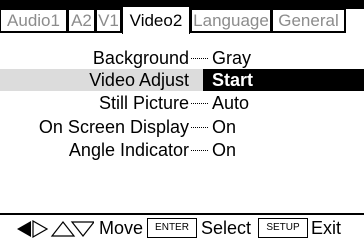  Describe the element at coordinates (113, 127) in the screenshot. I see `menu-item-label: On Screen Display` at that location.